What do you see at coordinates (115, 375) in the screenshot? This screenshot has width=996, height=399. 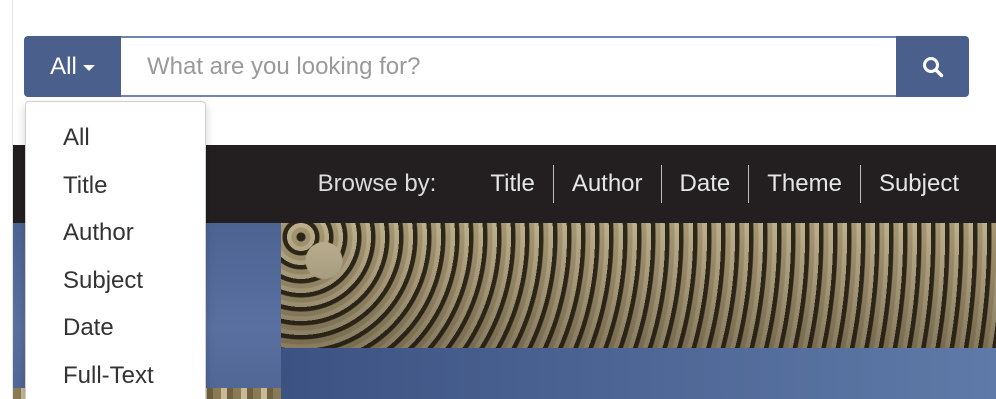 I see `scope-option-full-text: Full-Text` at bounding box center [115, 375].